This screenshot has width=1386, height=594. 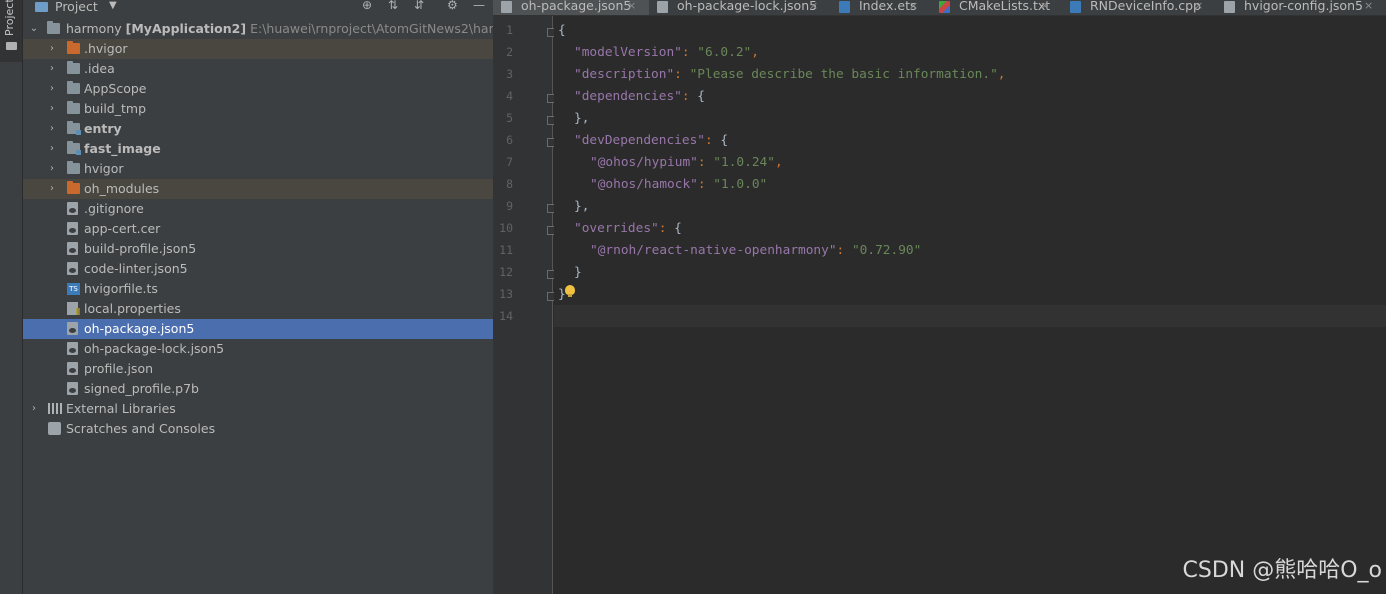 I want to click on library-icon, so click(x=55, y=408).